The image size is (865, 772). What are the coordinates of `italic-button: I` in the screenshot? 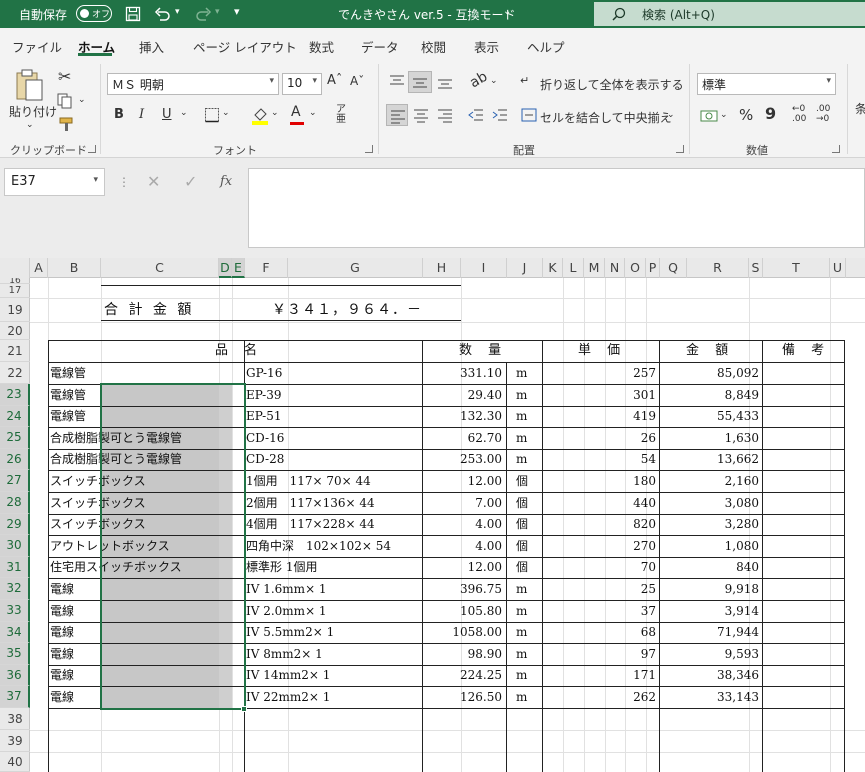 It's located at (141, 114).